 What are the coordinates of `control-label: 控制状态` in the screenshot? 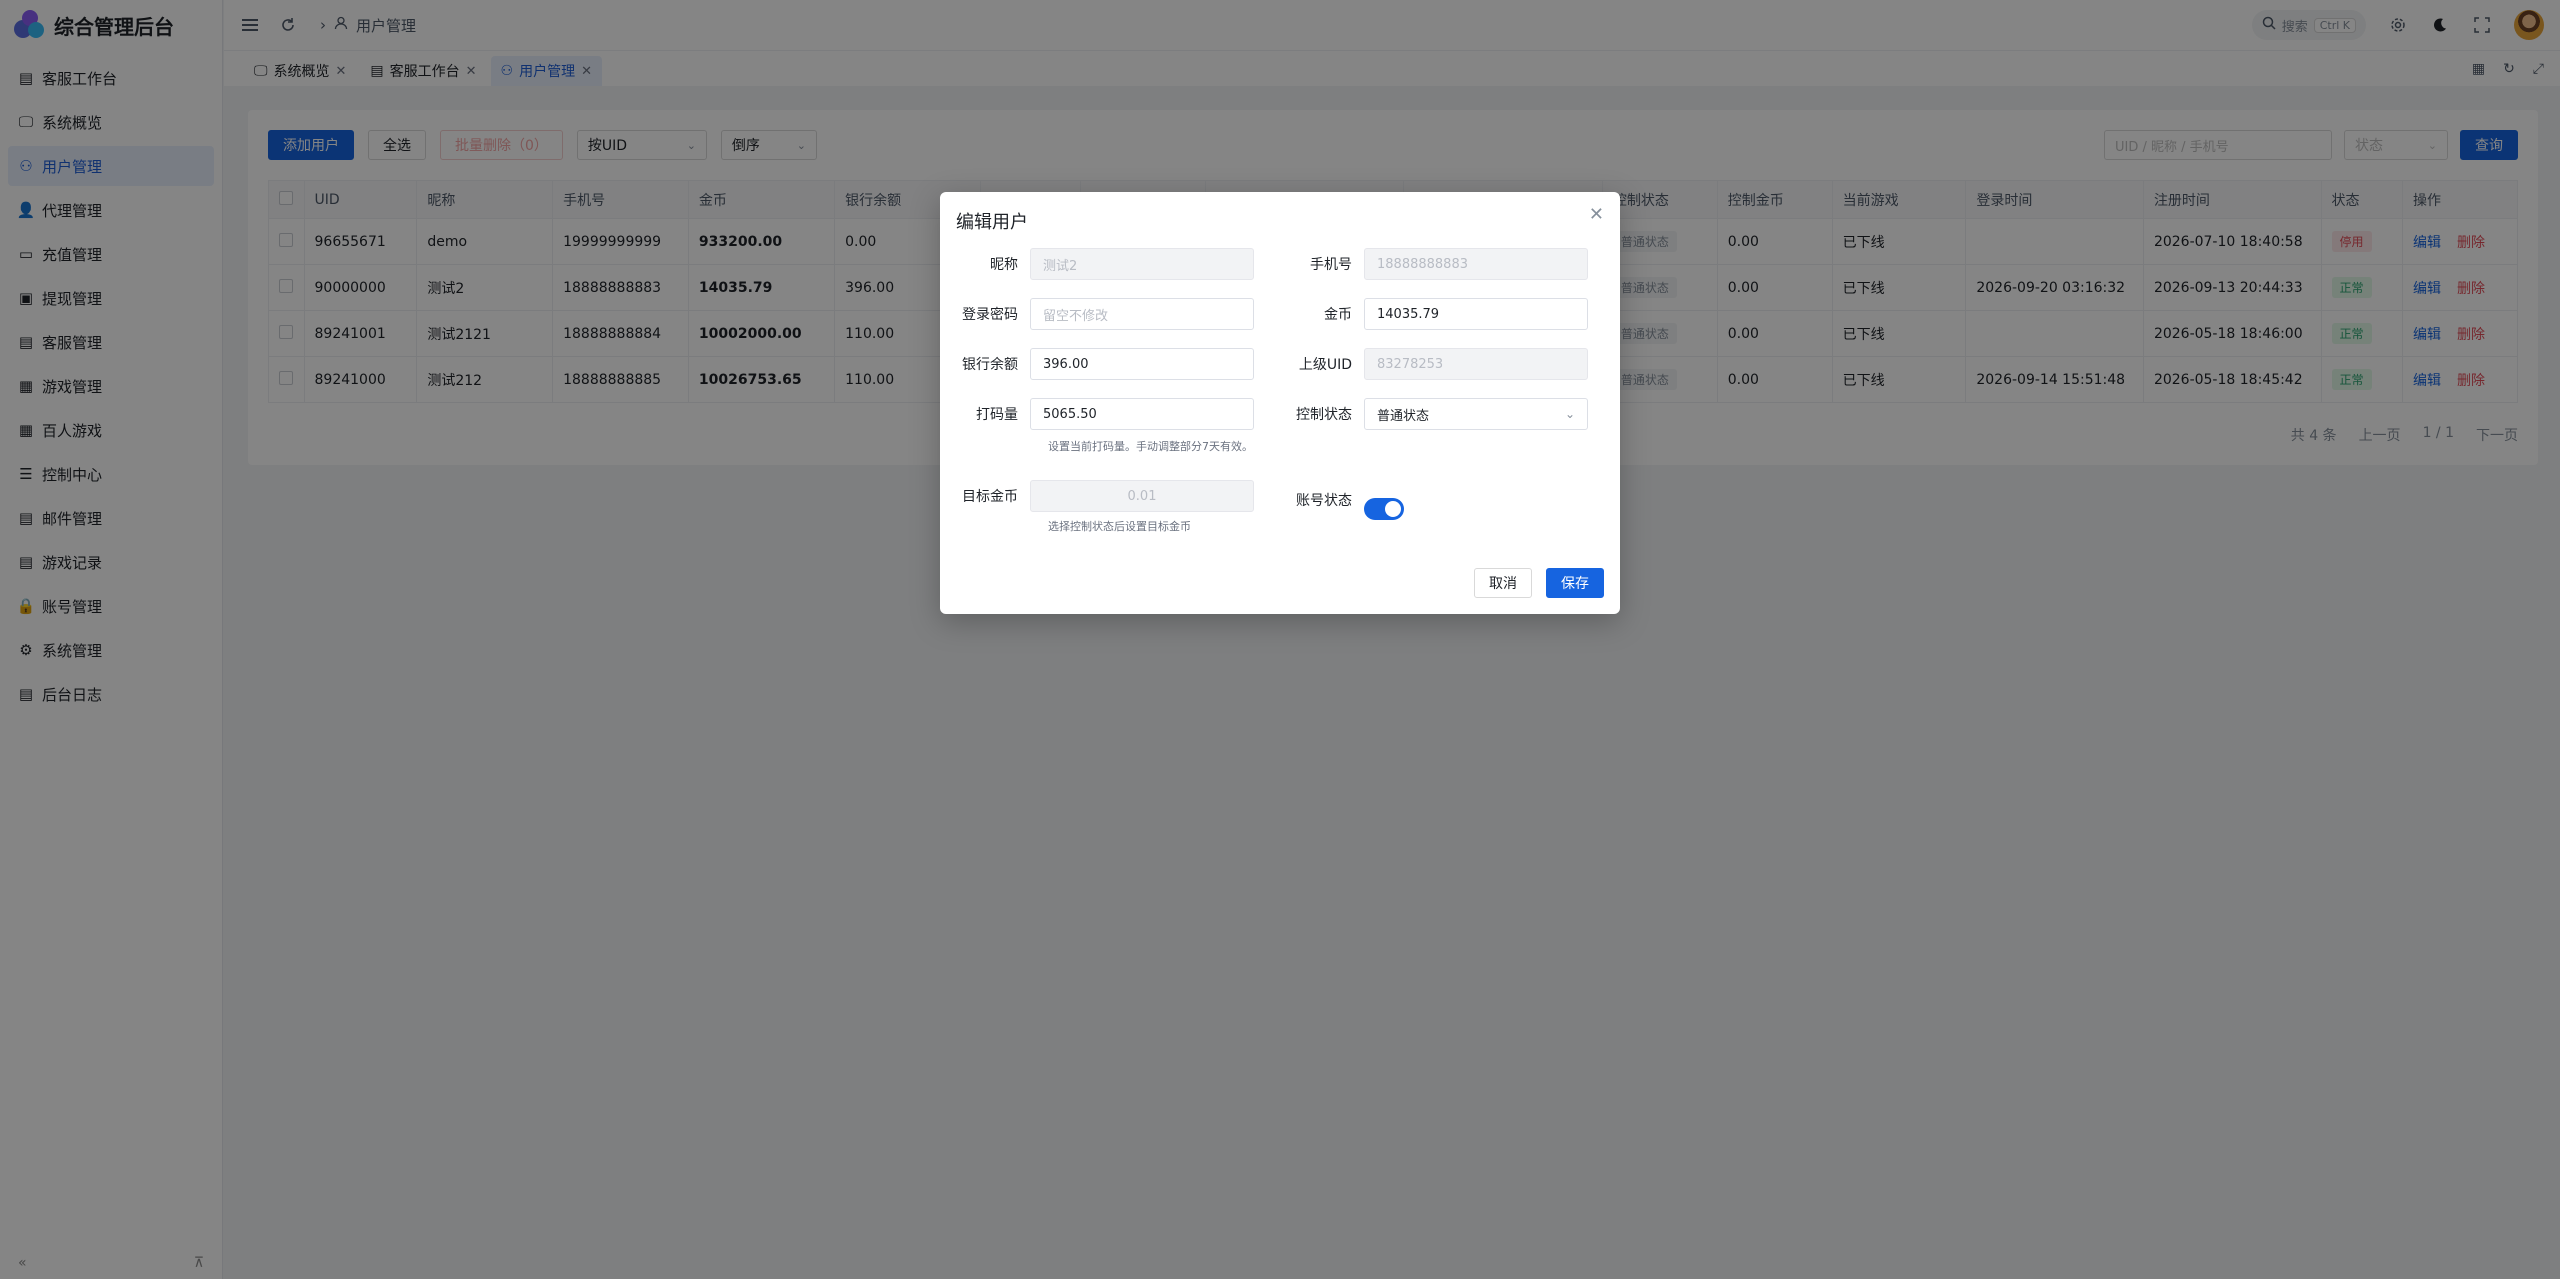 It's located at (1324, 415).